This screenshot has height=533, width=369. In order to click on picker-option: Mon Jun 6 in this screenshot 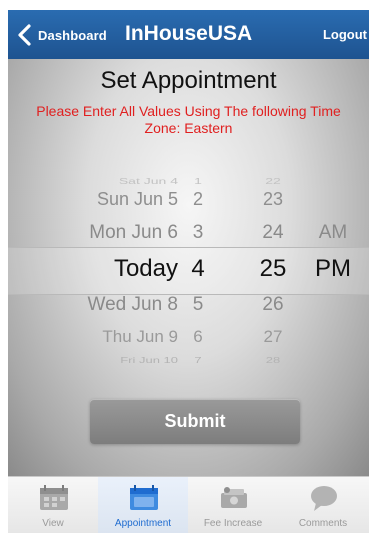, I will do `click(93, 233)`.